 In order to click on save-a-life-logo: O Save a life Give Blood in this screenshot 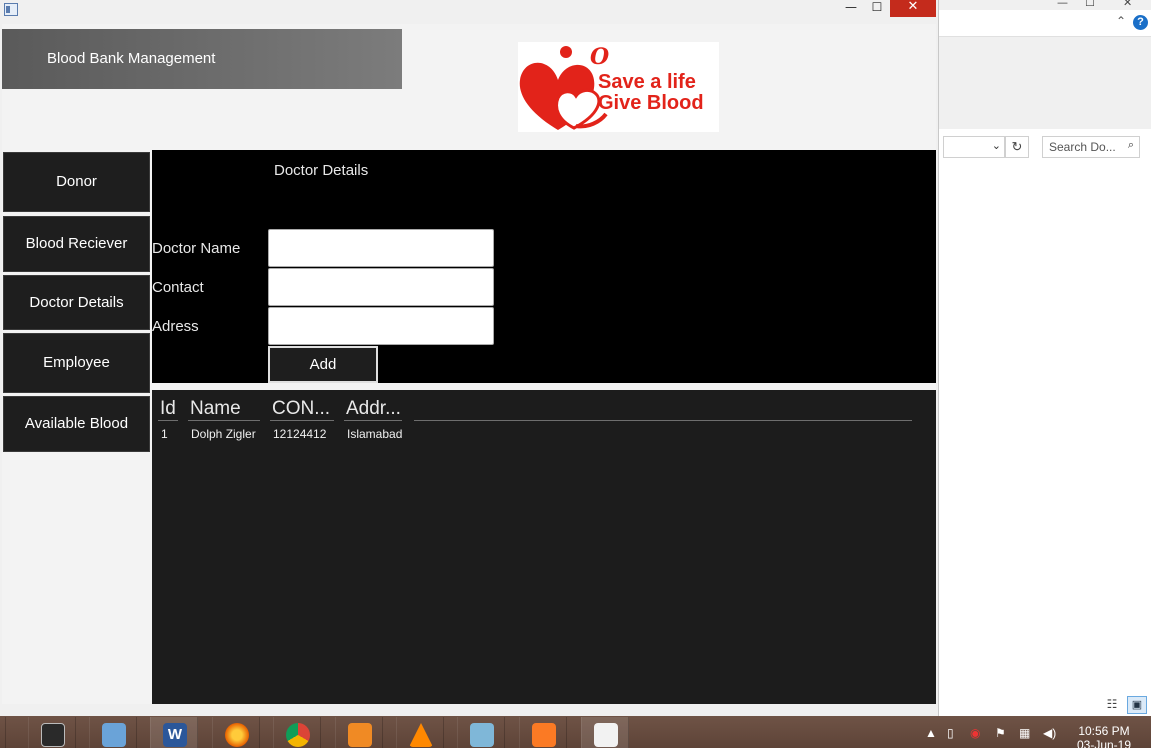, I will do `click(618, 87)`.